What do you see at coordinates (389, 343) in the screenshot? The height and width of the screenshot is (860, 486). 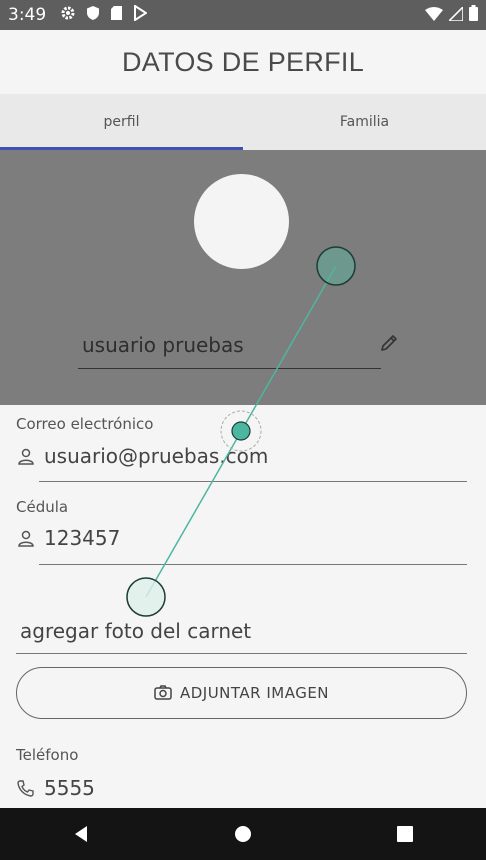 I see `pencil-icon` at bounding box center [389, 343].